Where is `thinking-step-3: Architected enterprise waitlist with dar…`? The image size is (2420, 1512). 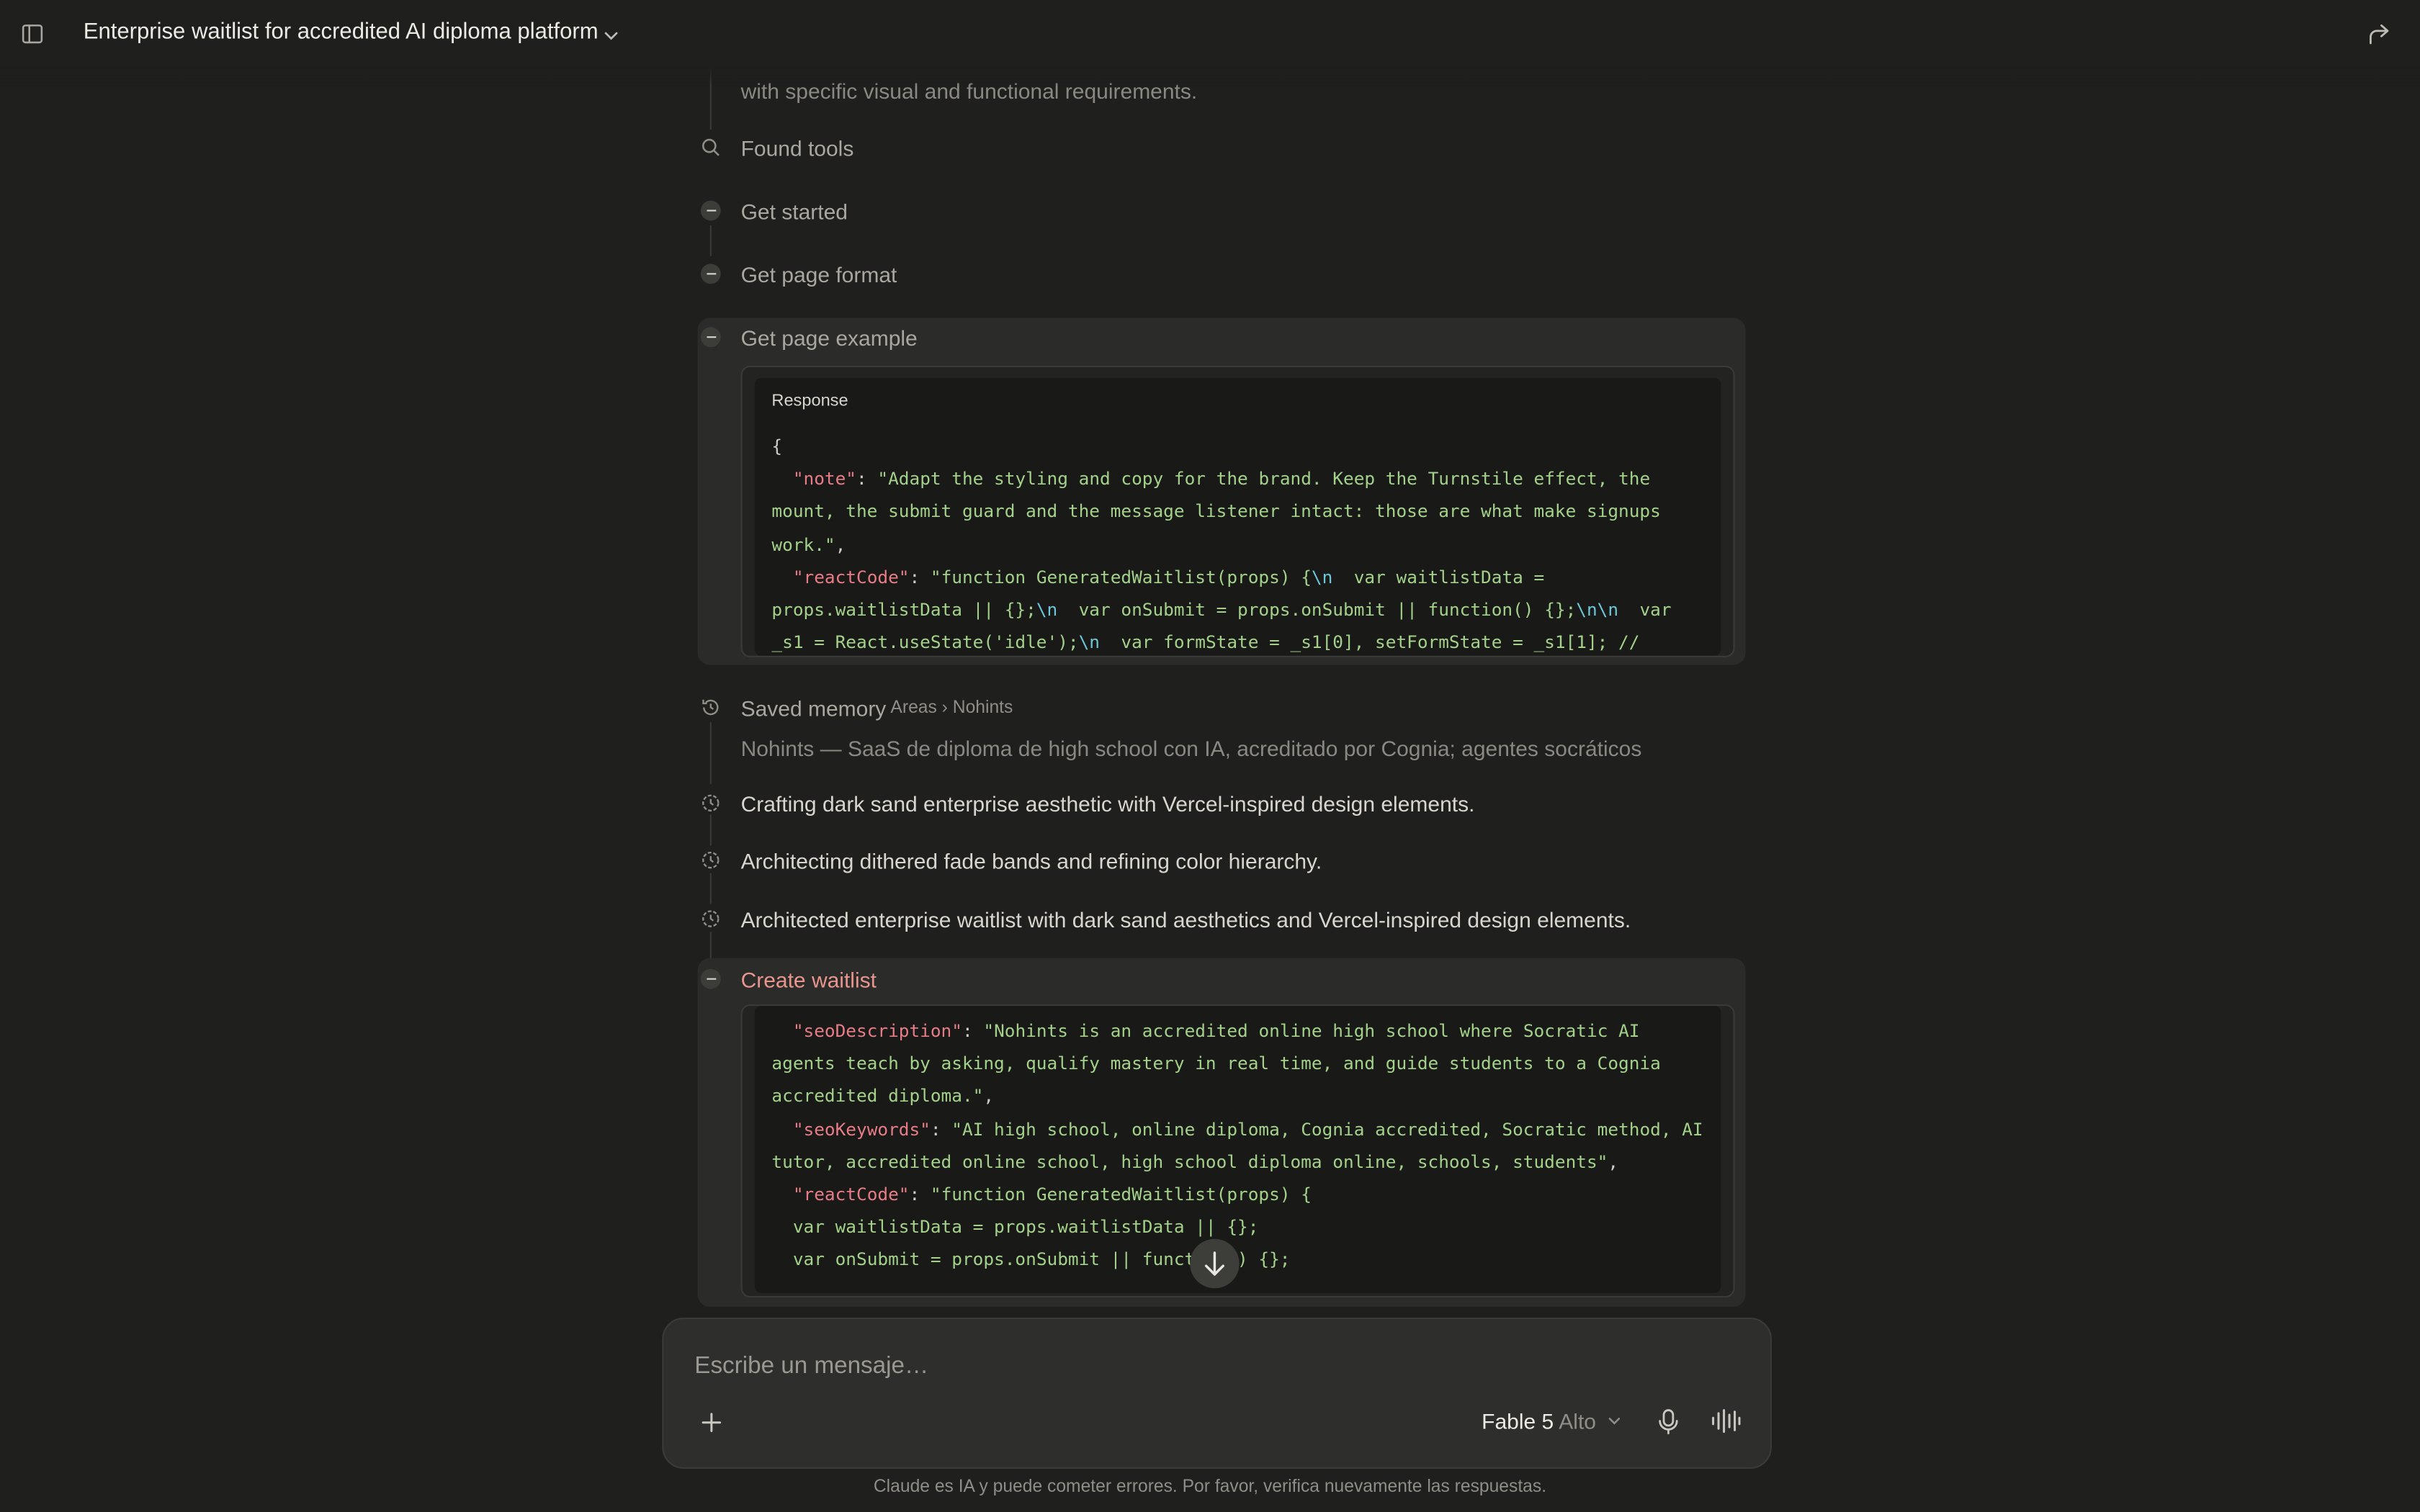
thinking-step-3: Architected enterprise waitlist with dar… is located at coordinates (1186, 919).